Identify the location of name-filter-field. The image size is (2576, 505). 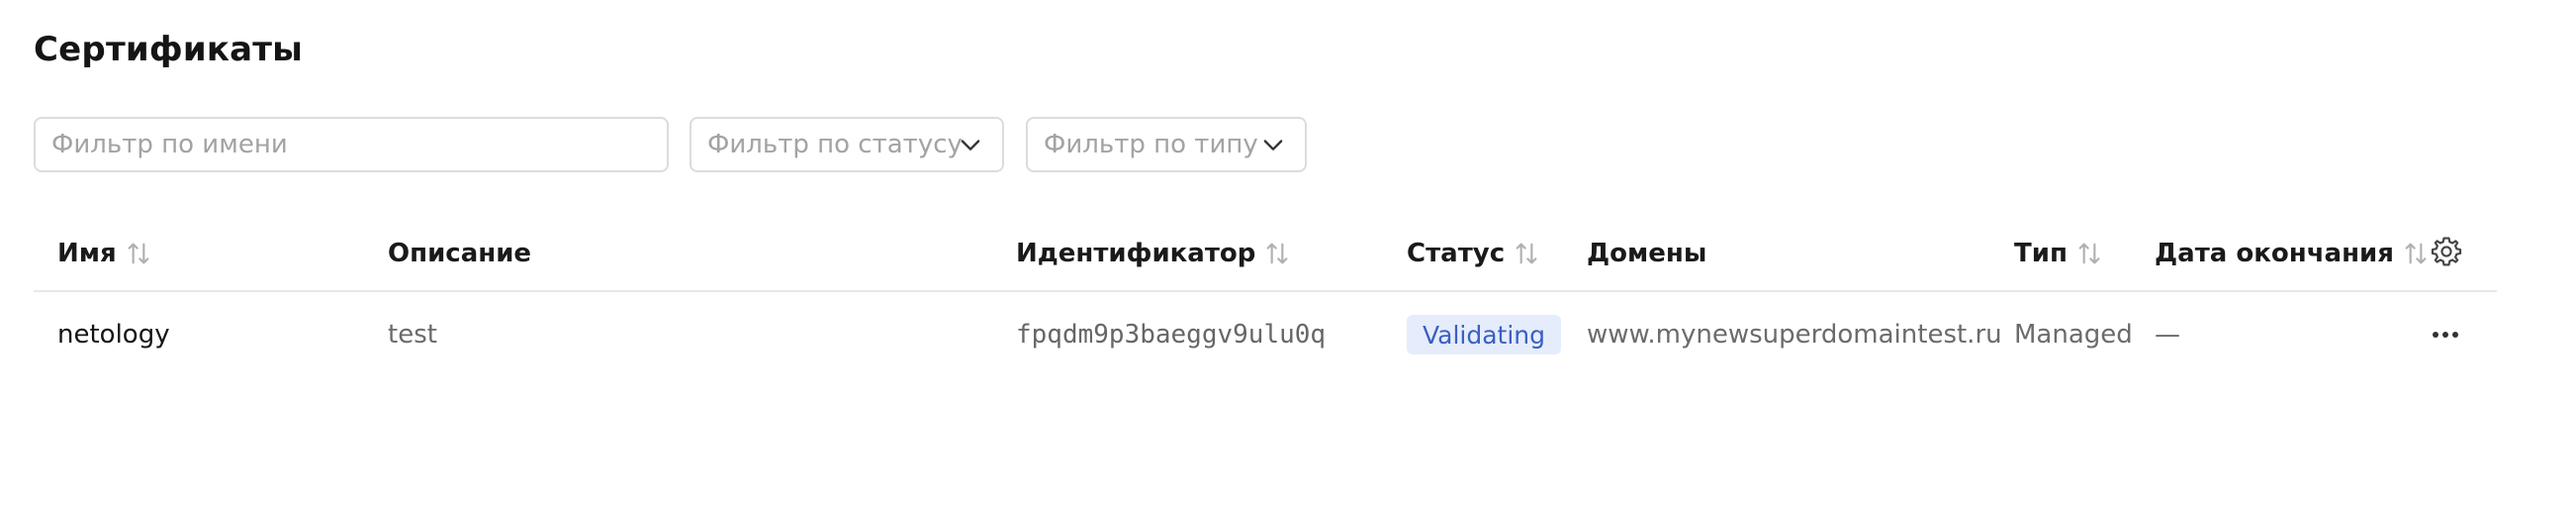
(351, 144).